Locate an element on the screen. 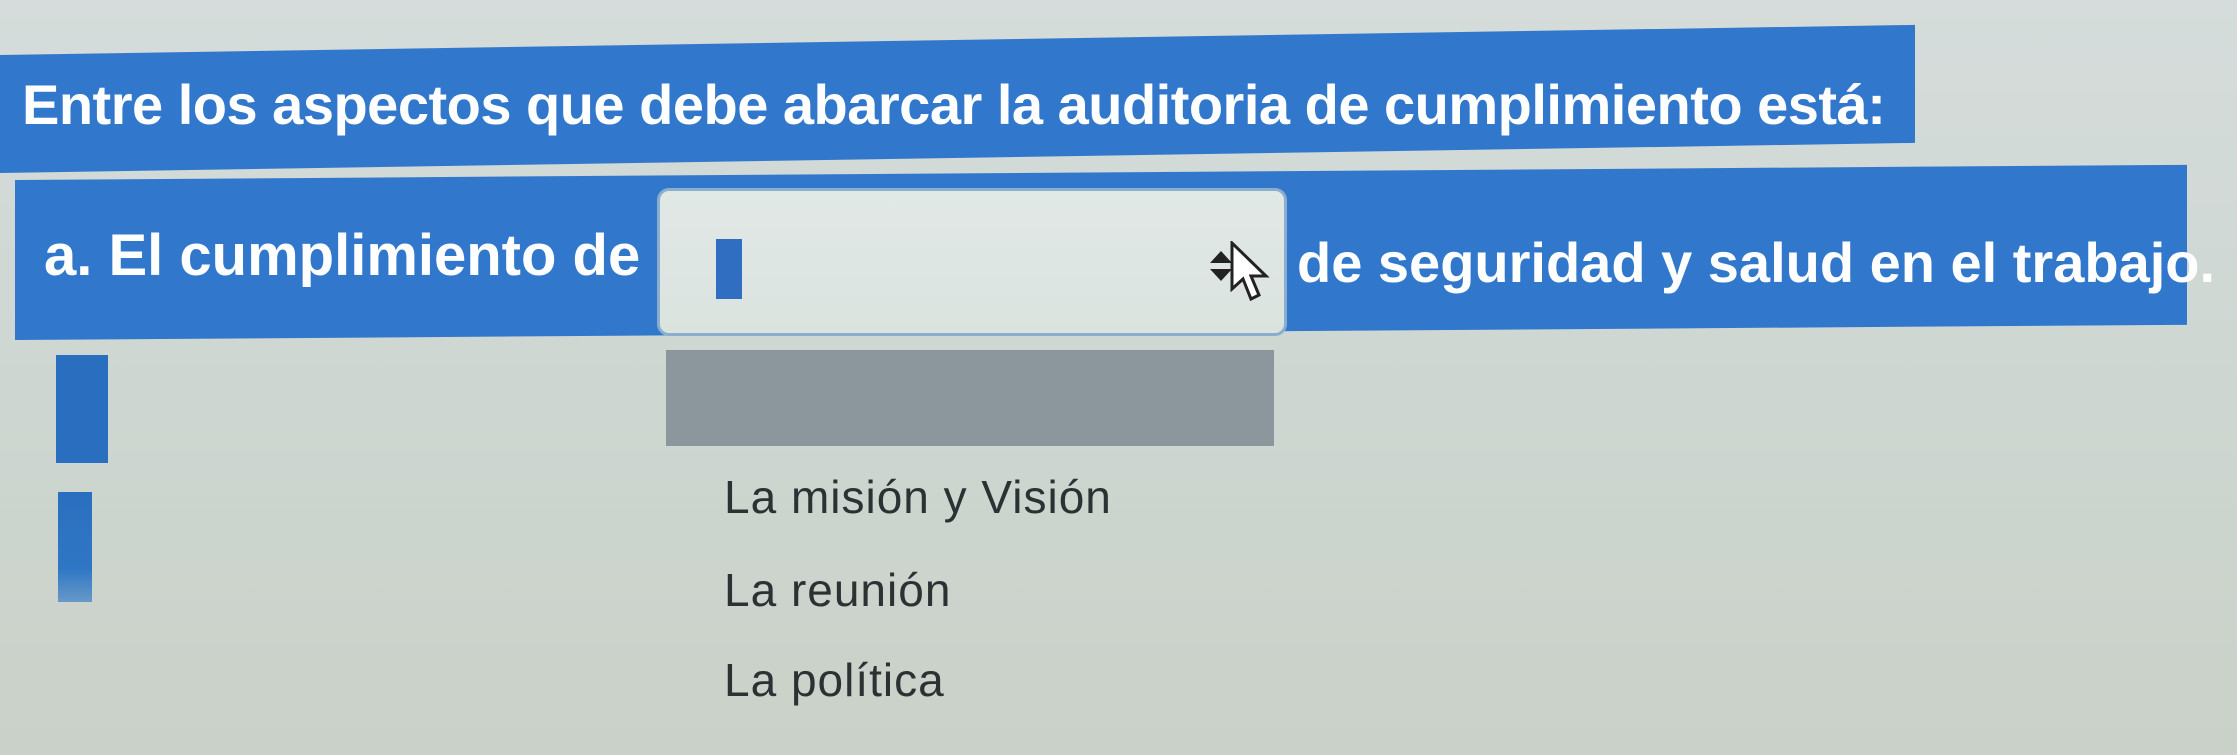  answer-suffix: de seguridad y salud en el trabajo. is located at coordinates (1756, 262).